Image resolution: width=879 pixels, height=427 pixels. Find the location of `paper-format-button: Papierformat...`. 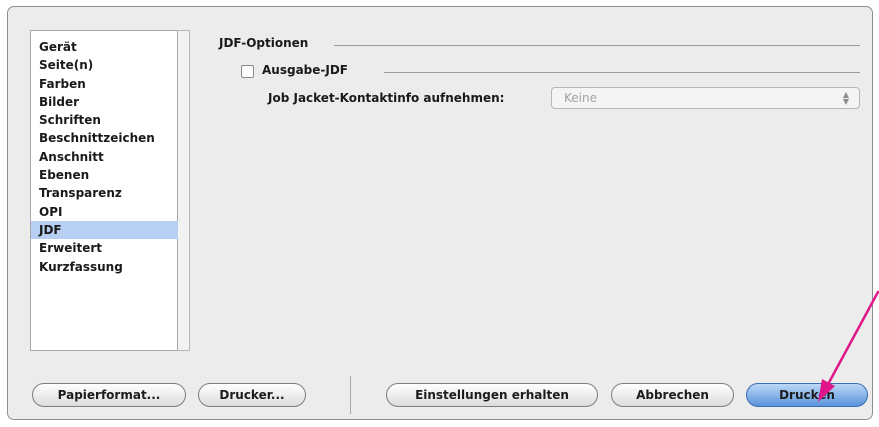

paper-format-button: Papierformat... is located at coordinates (109, 395).